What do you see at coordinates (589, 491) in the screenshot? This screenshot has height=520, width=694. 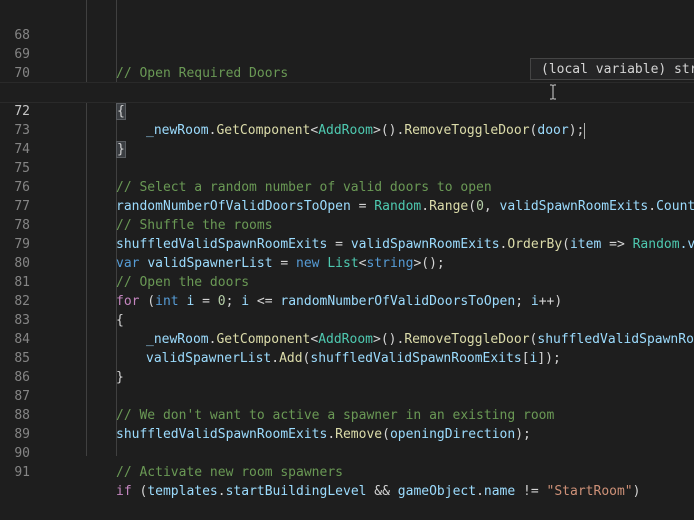 I see `string-literal: "StartRoom"` at bounding box center [589, 491].